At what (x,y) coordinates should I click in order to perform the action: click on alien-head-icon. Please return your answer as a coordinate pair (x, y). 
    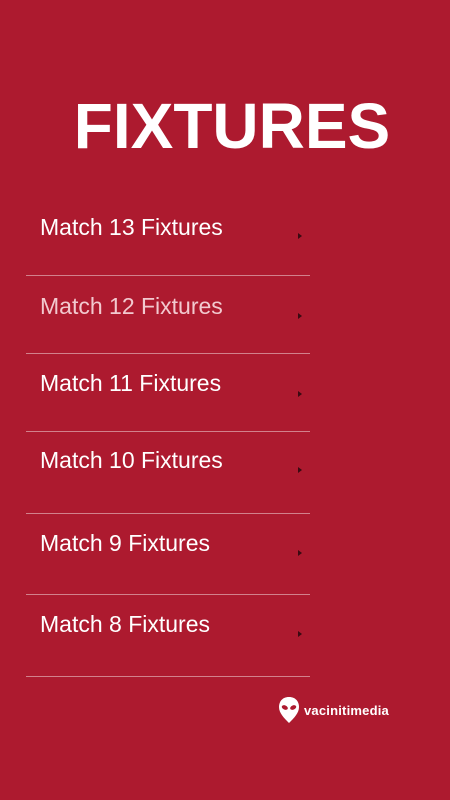
    Looking at the image, I should click on (289, 710).